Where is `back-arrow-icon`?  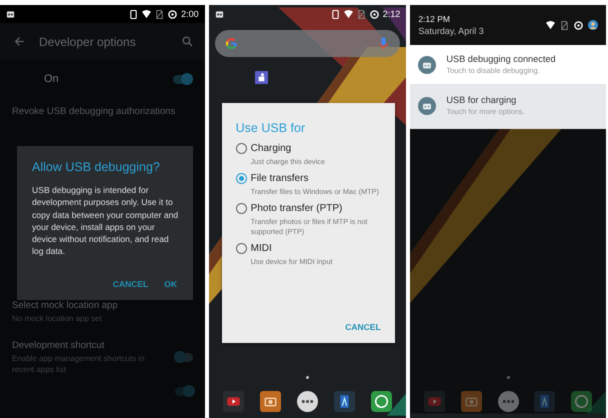 back-arrow-icon is located at coordinates (19, 41).